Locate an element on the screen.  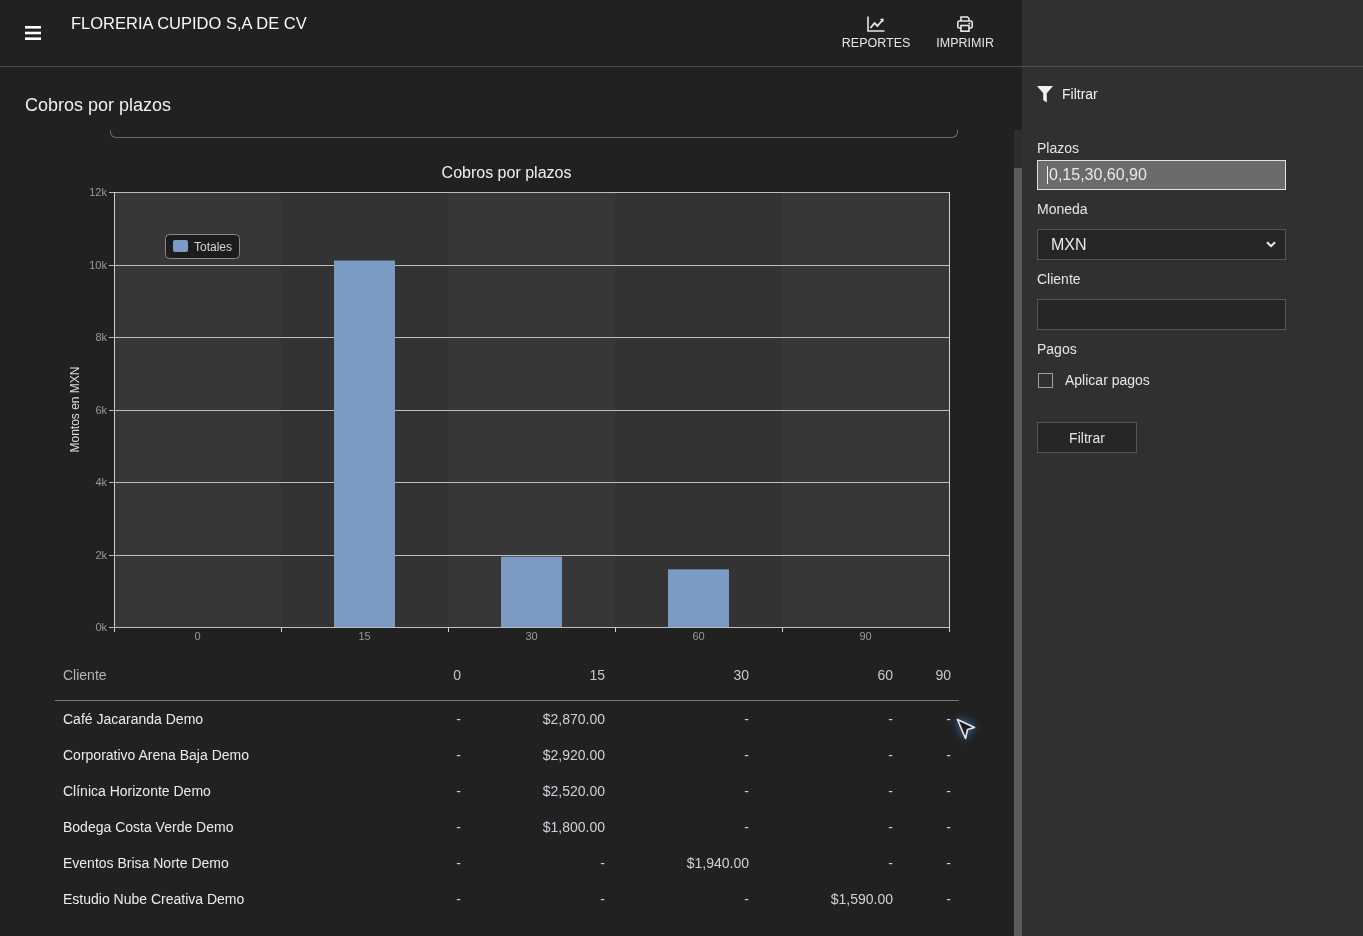
table-cell-text: $2,920.00 is located at coordinates (573, 755).